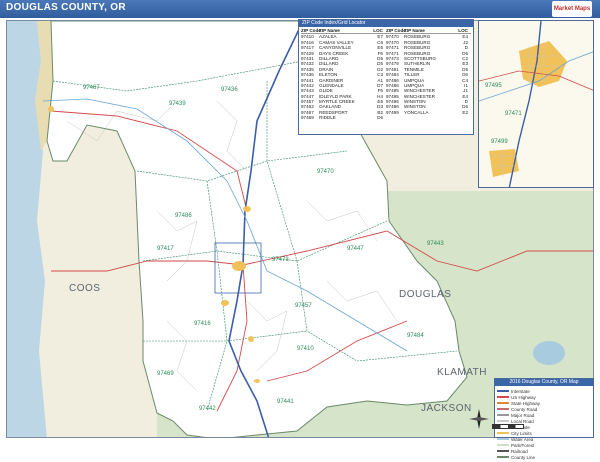 The height and width of the screenshot is (462, 600). Describe the element at coordinates (435, 244) in the screenshot. I see `zip-label: 97443` at that location.